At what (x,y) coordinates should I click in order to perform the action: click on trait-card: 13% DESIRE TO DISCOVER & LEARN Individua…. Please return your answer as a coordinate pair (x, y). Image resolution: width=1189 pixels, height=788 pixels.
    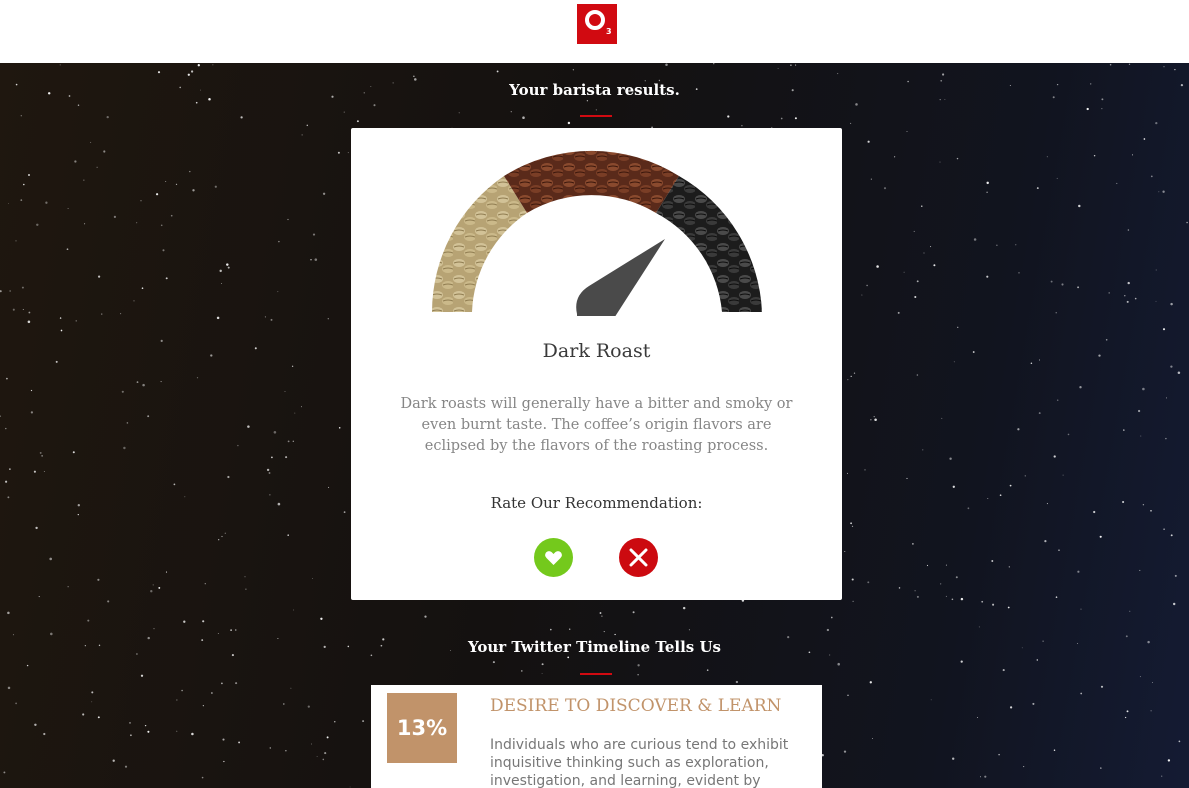
    Looking at the image, I should click on (596, 736).